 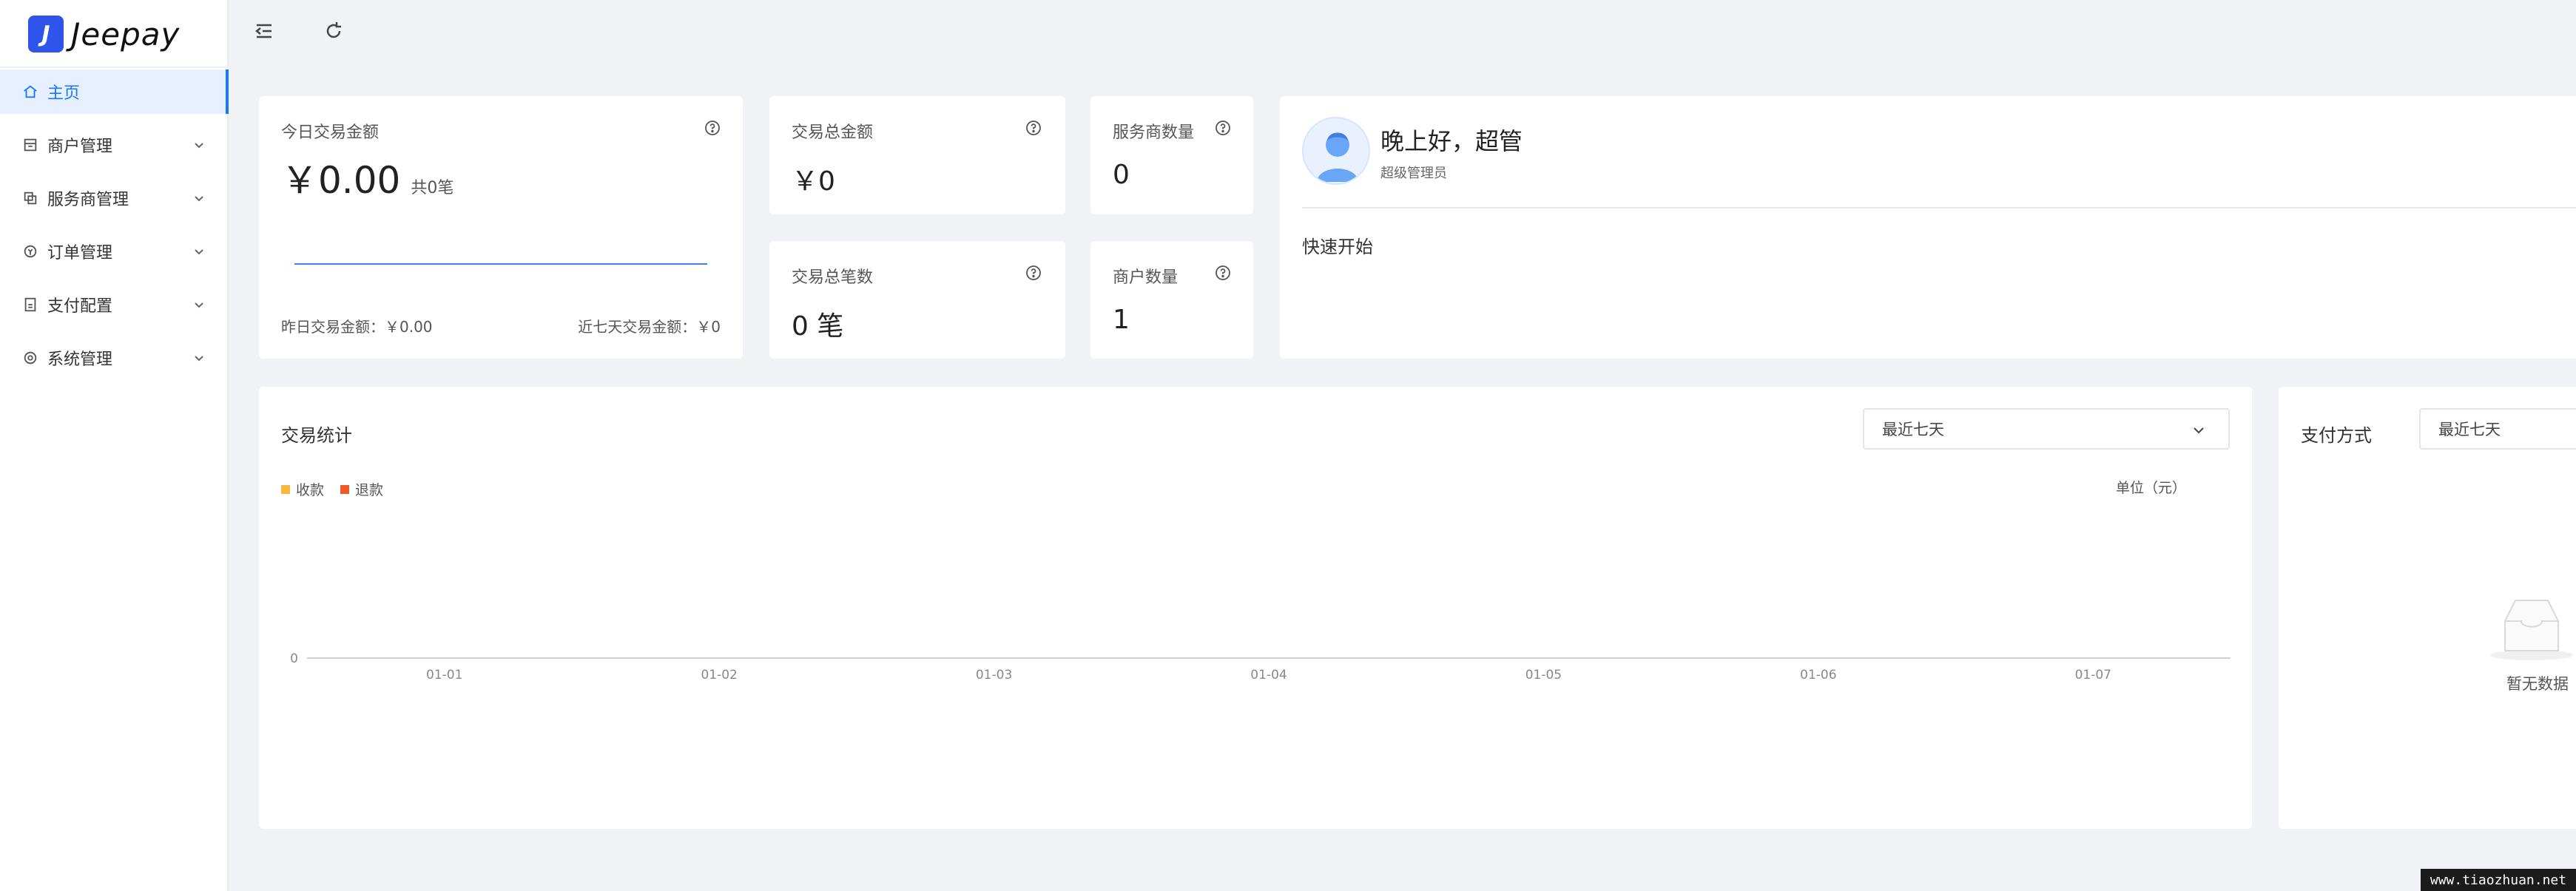 What do you see at coordinates (833, 132) in the screenshot?
I see `total-amount-title: 交易总金额` at bounding box center [833, 132].